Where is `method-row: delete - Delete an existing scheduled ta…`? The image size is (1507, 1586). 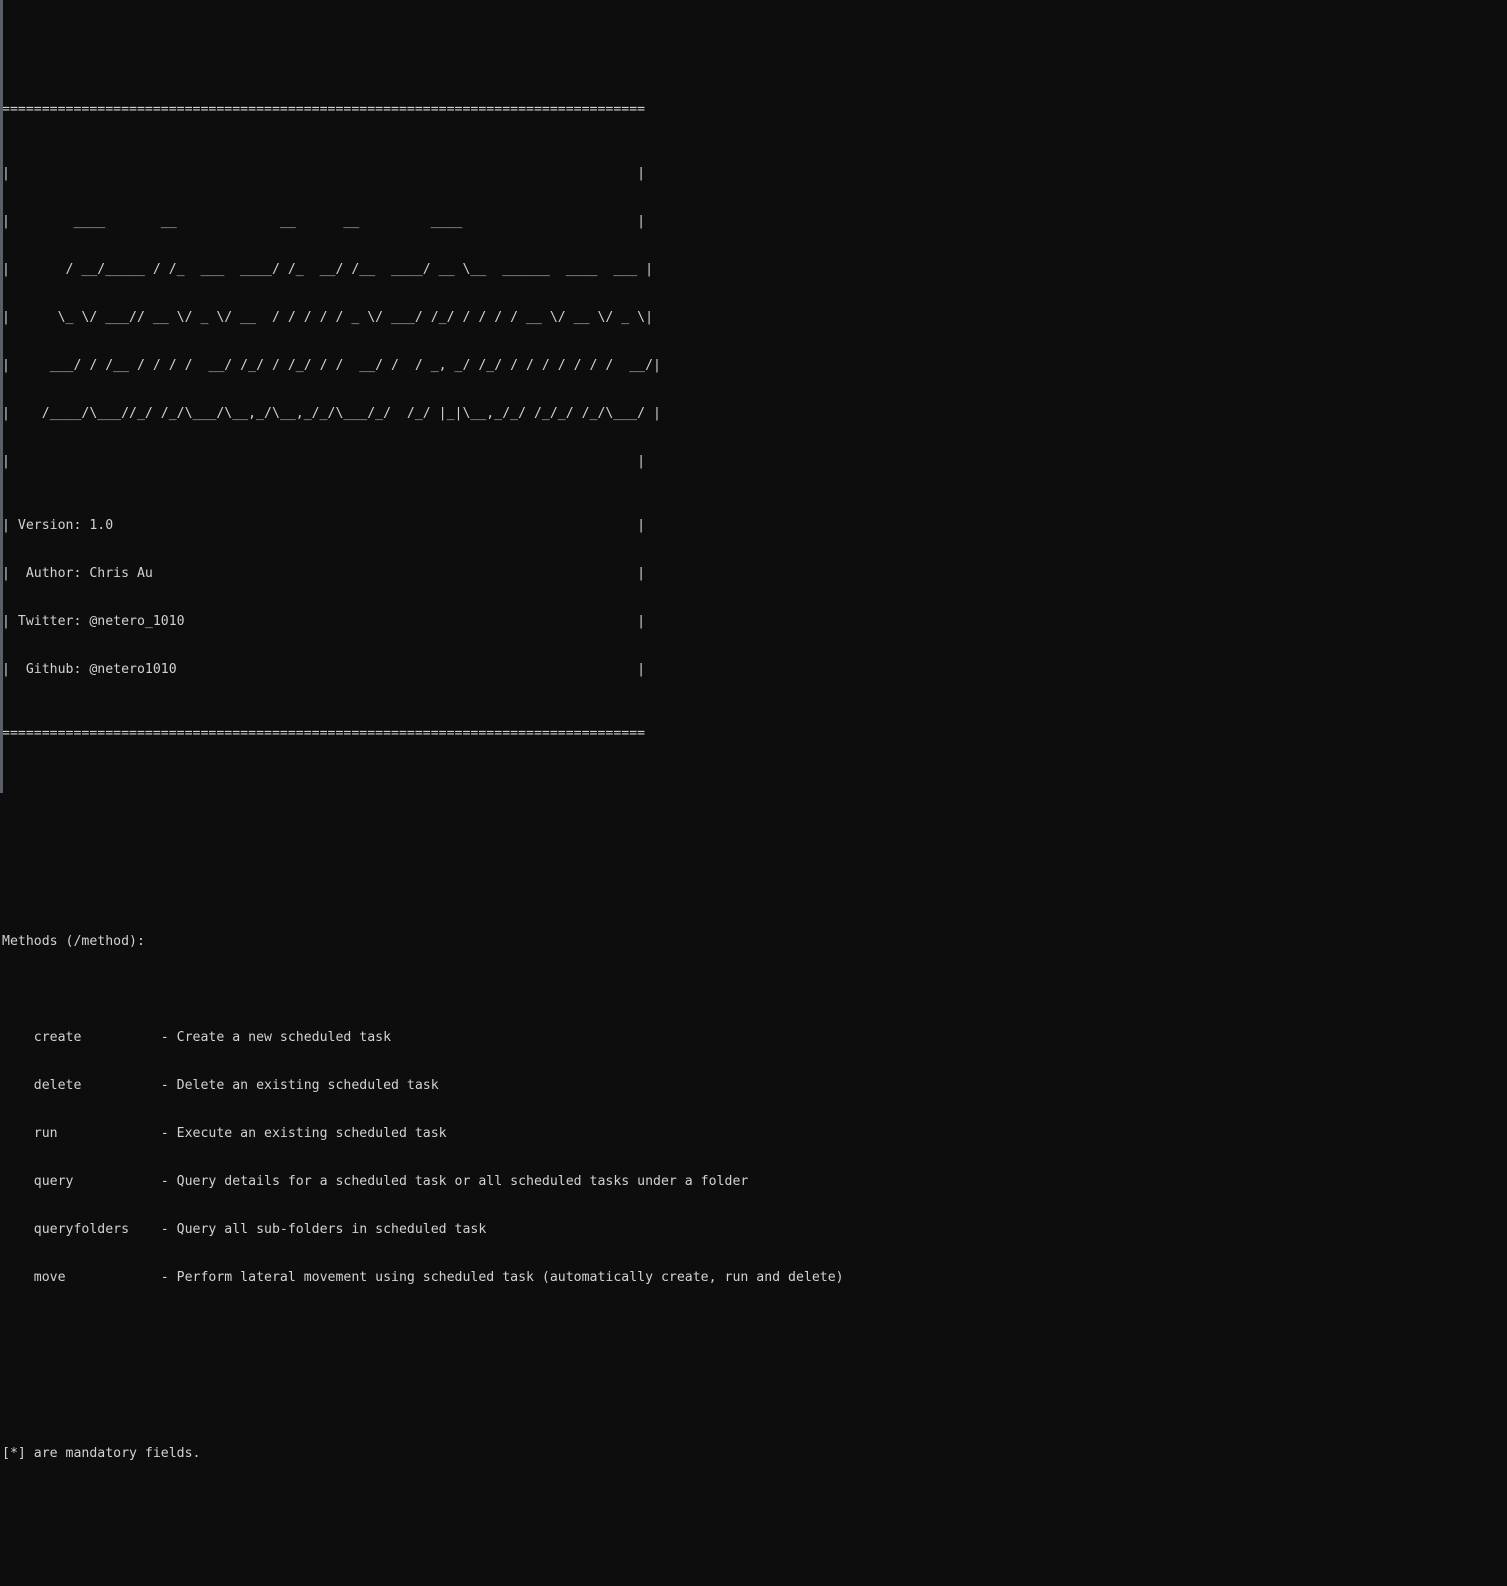
method-row: delete - Delete an existing scheduled ta… is located at coordinates (220, 1085).